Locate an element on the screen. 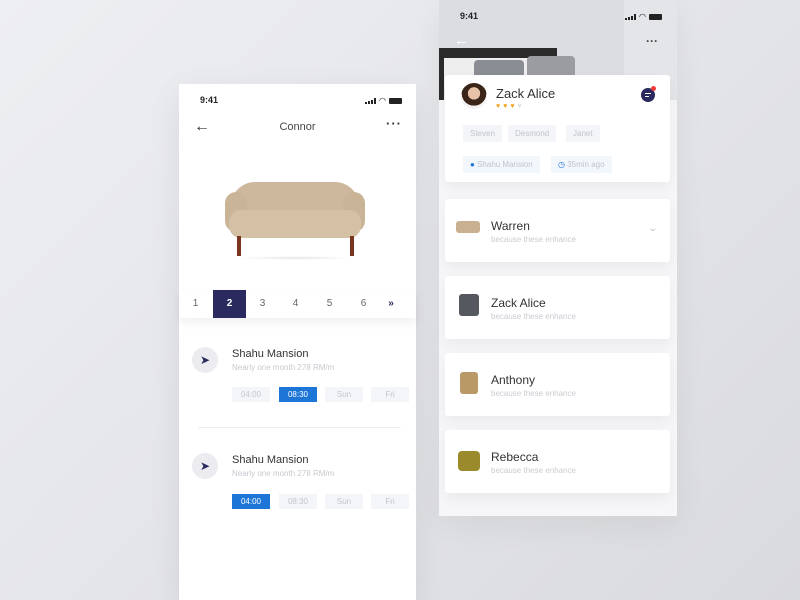  page-3: 3 is located at coordinates (262, 304).